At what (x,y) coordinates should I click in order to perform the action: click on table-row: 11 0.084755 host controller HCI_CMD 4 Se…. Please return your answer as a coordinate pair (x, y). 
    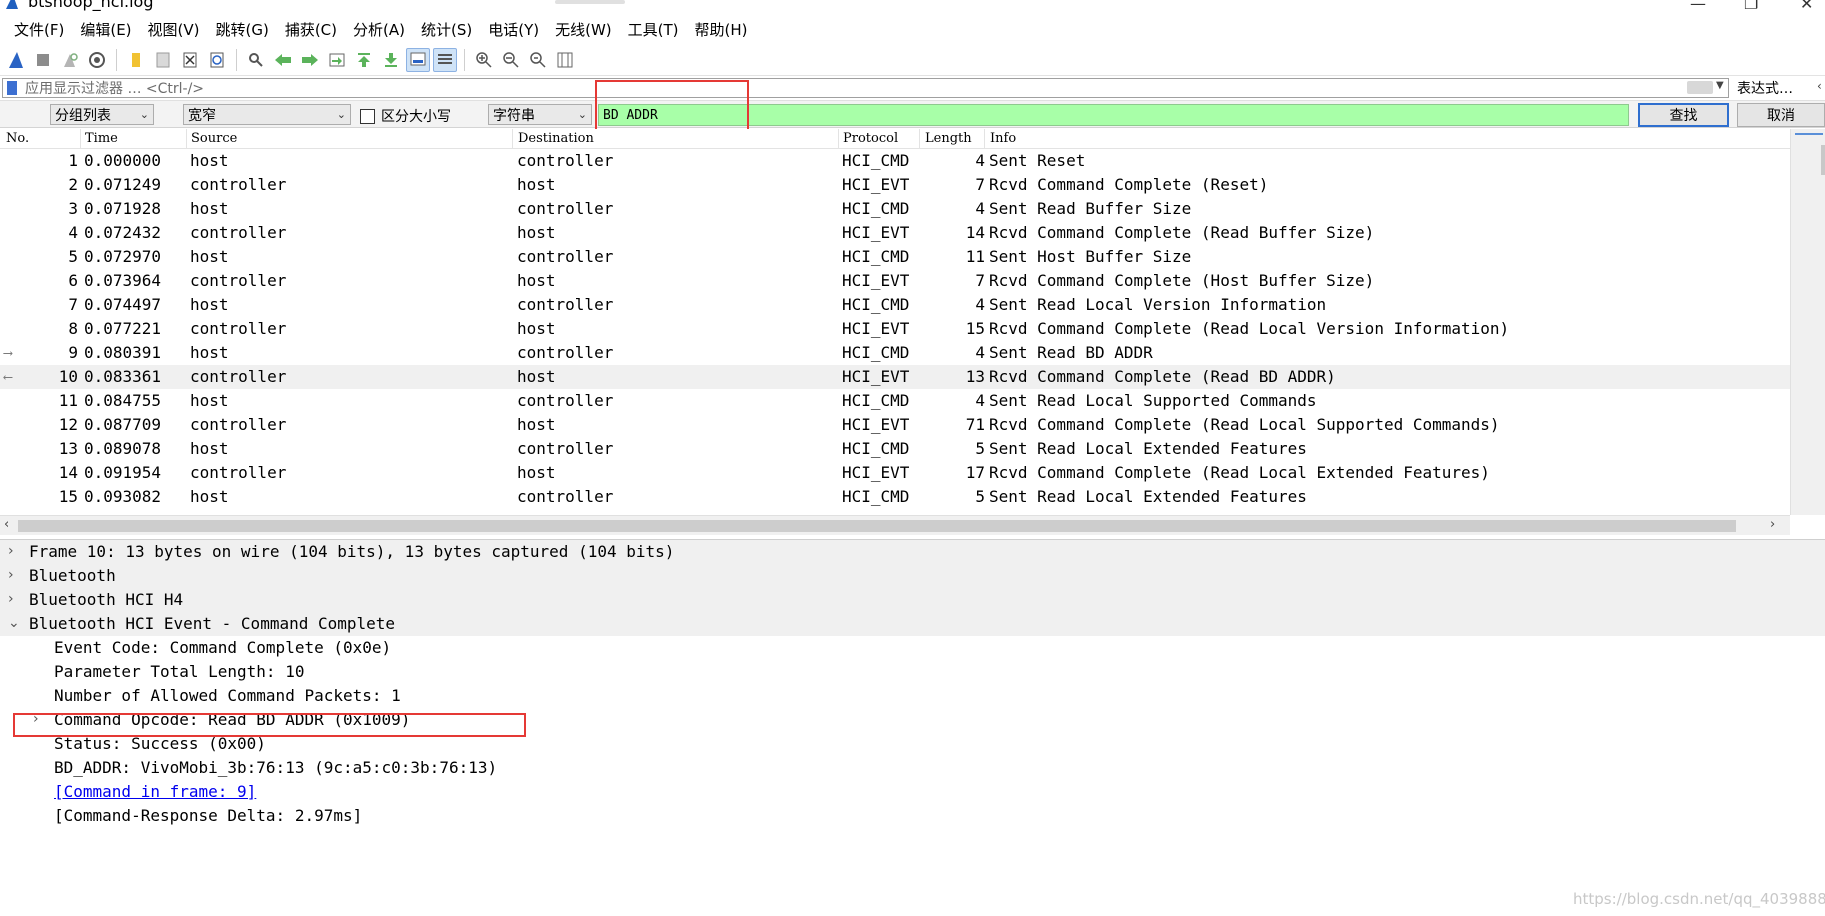
    Looking at the image, I should click on (895, 401).